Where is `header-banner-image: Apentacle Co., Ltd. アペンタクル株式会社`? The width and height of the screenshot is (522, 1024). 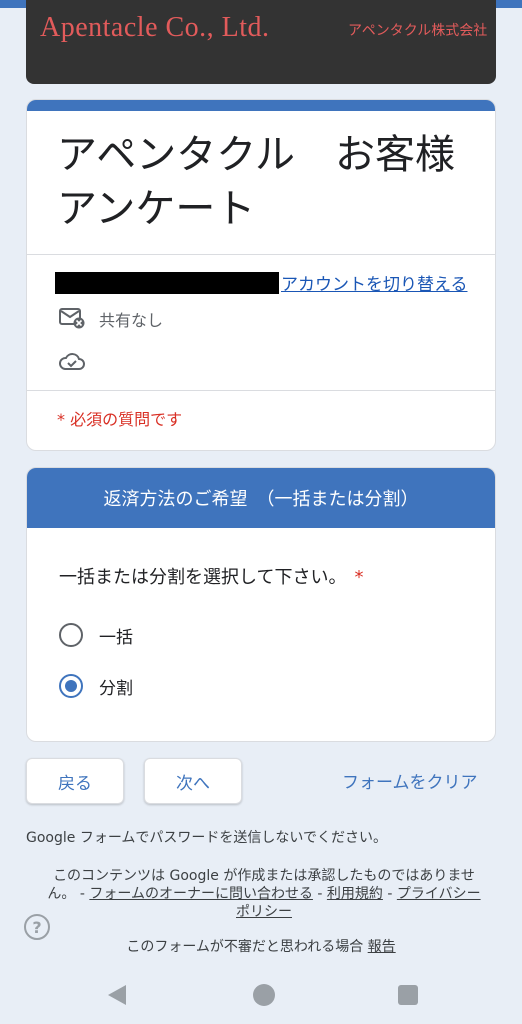 header-banner-image: Apentacle Co., Ltd. アペンタクル株式会社 is located at coordinates (261, 42).